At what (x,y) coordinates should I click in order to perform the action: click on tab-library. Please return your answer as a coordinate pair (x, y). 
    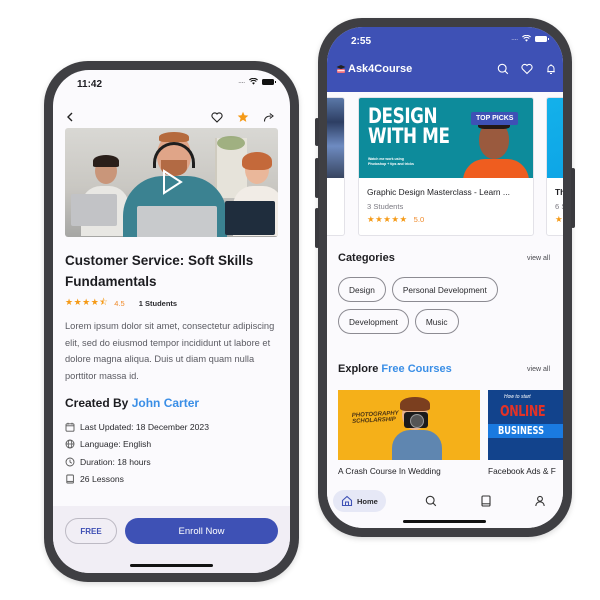
    Looking at the image, I should click on (486, 501).